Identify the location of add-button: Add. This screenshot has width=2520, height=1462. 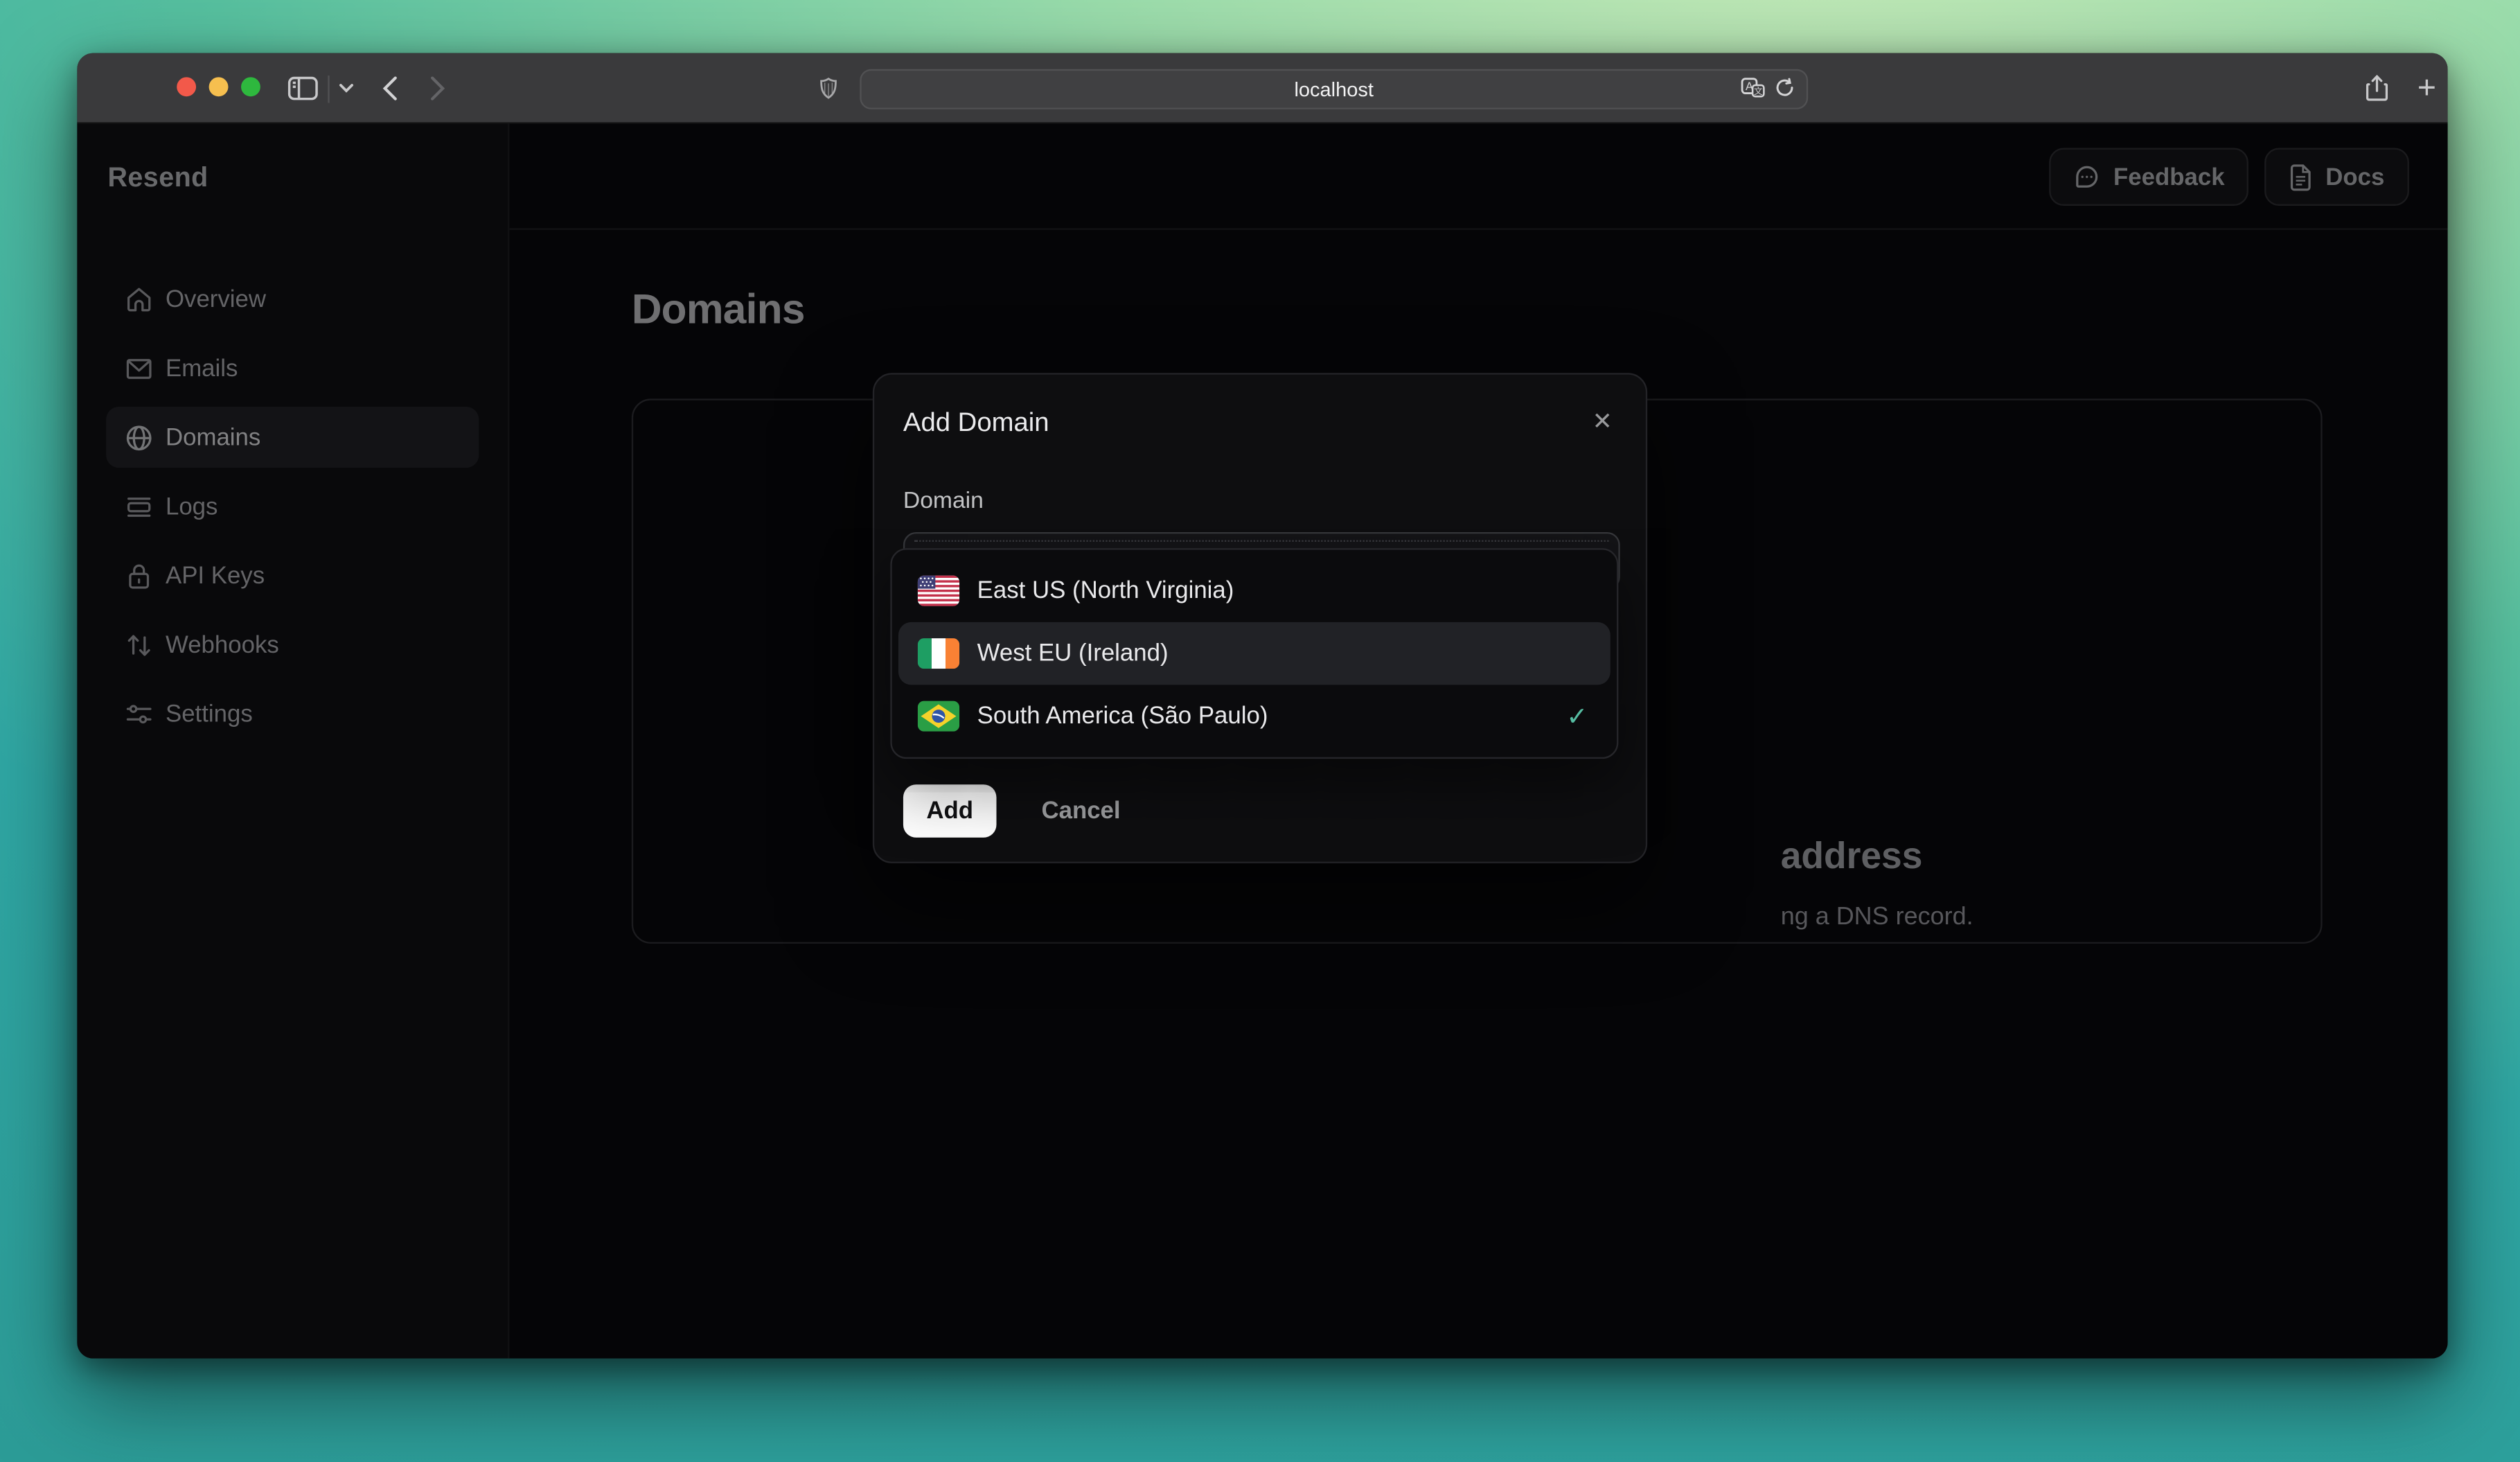
(950, 811).